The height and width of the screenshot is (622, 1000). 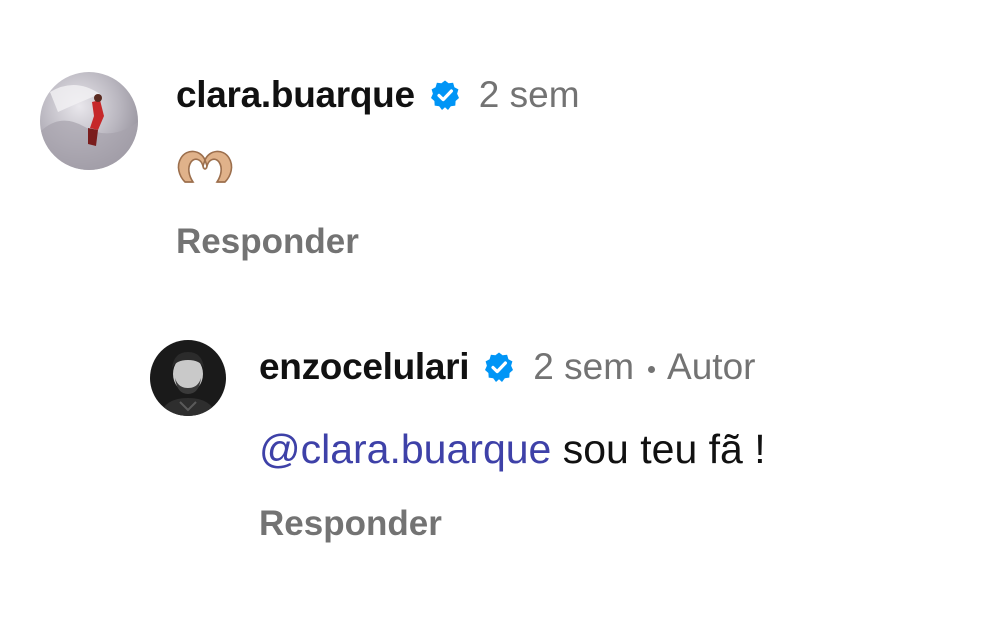 I want to click on comment-header: clara.buarque 2 sem, so click(x=378, y=95).